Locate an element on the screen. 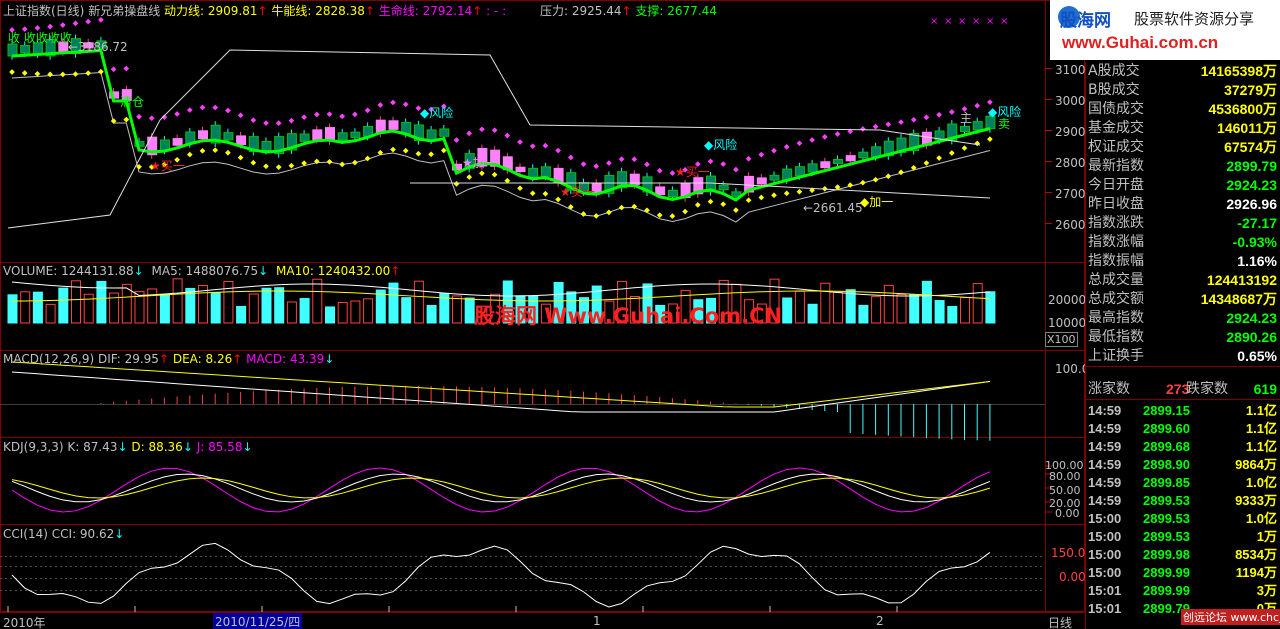 This screenshot has width=1280, height=629. stat-row: A股成交 14165398万 is located at coordinates (1183, 71).